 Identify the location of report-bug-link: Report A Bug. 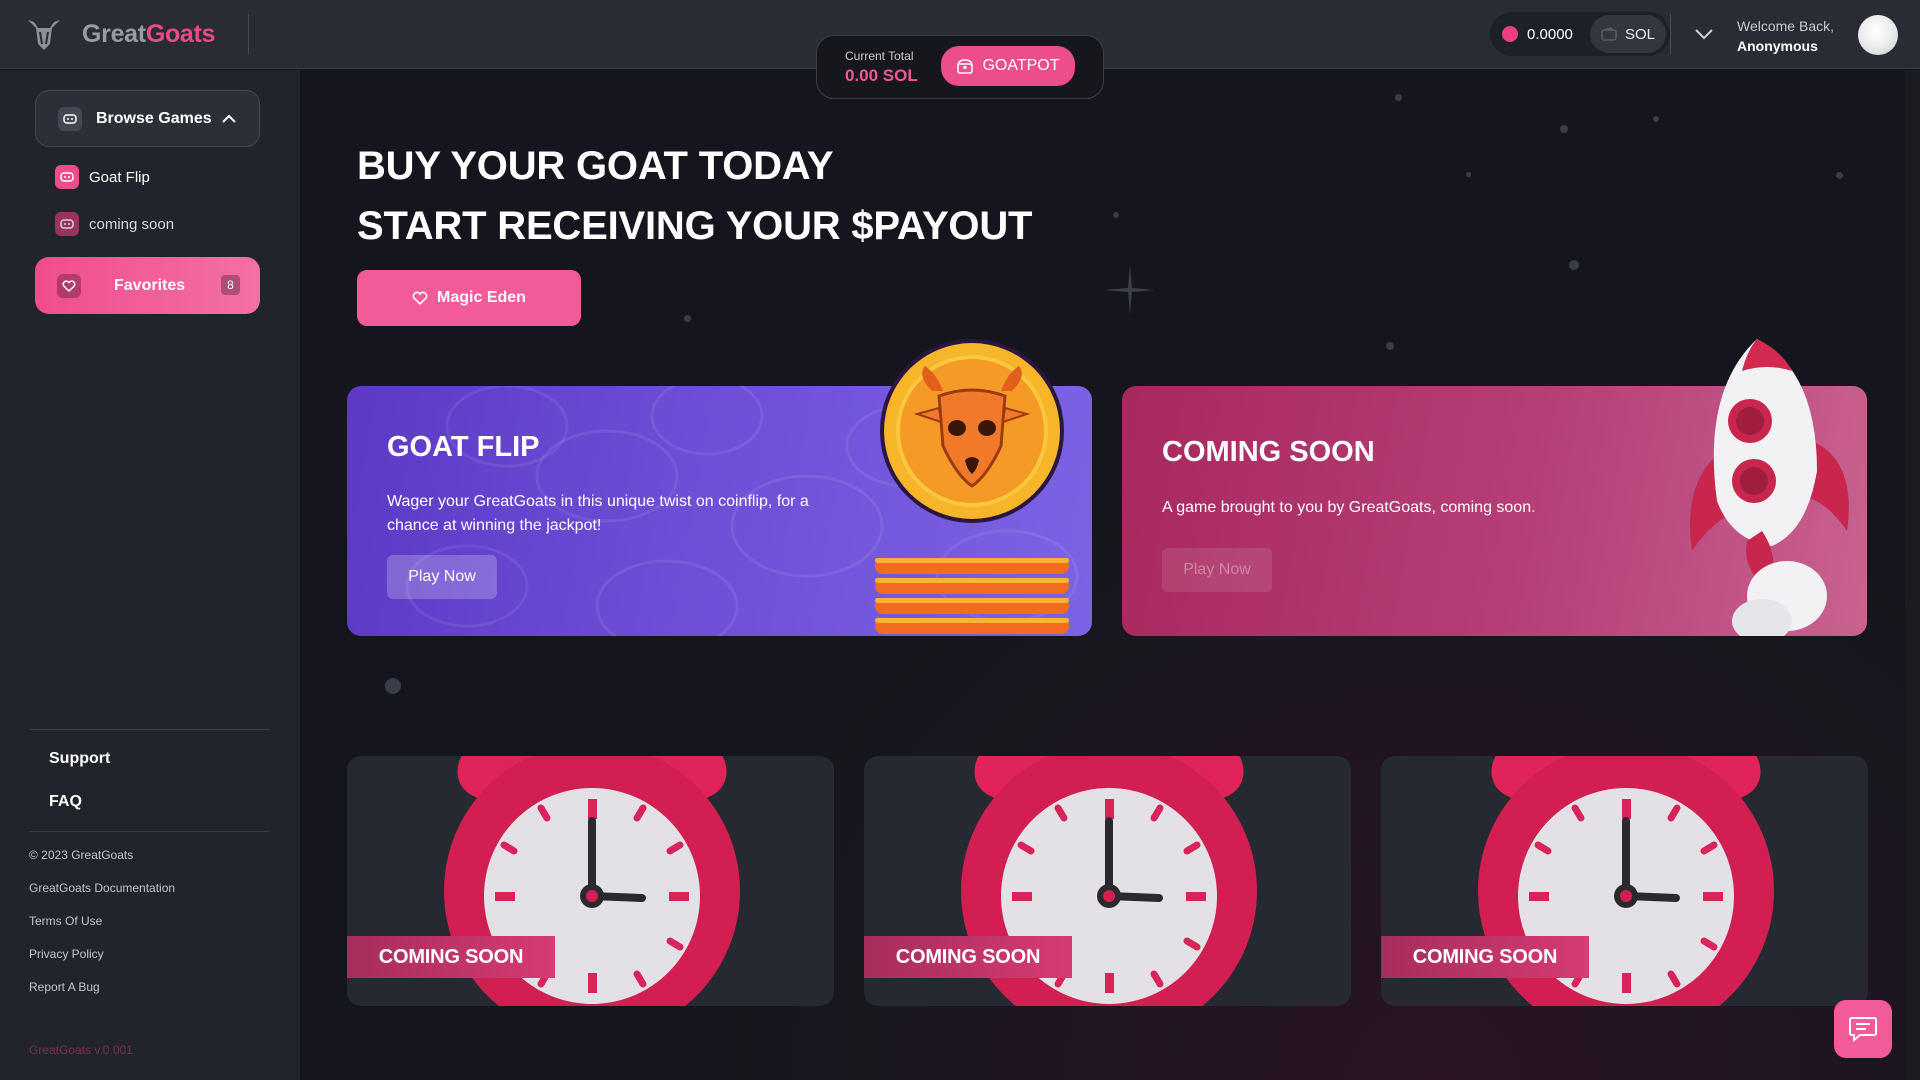
(64, 987).